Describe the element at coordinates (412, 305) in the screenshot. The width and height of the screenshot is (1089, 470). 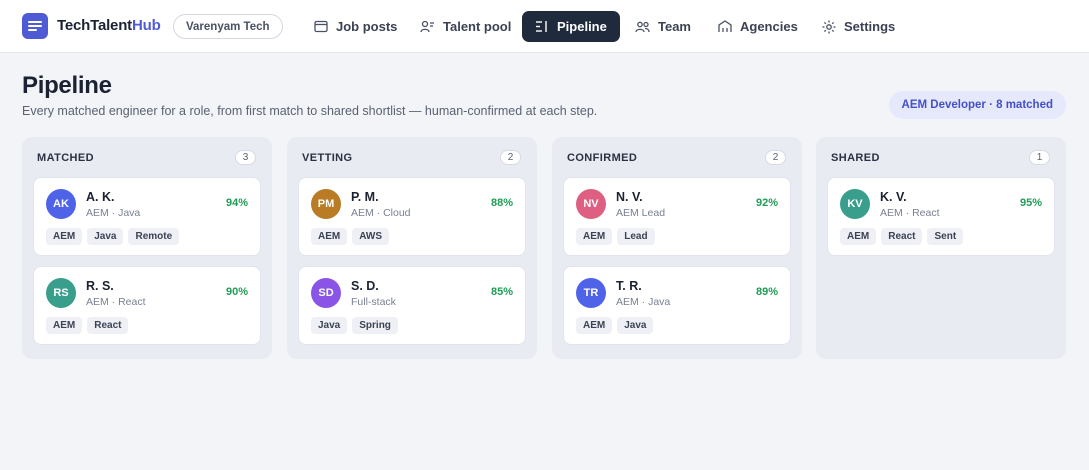
I see `candidate-card: SD S. D. Full-stack 85% Java Spring` at that location.